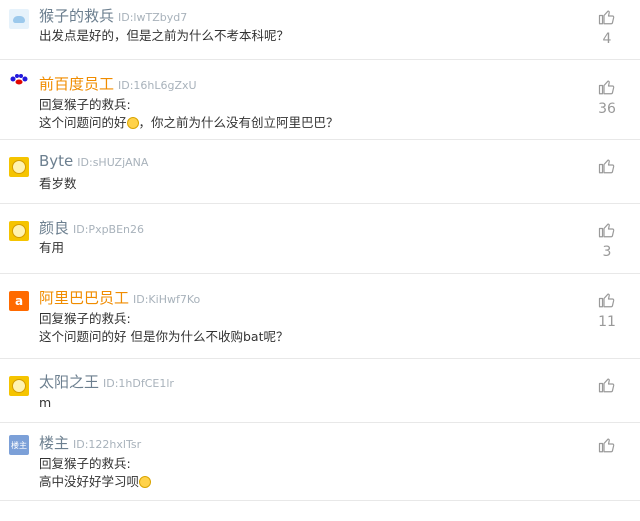  What do you see at coordinates (607, 27) in the screenshot?
I see `like-button: 4` at bounding box center [607, 27].